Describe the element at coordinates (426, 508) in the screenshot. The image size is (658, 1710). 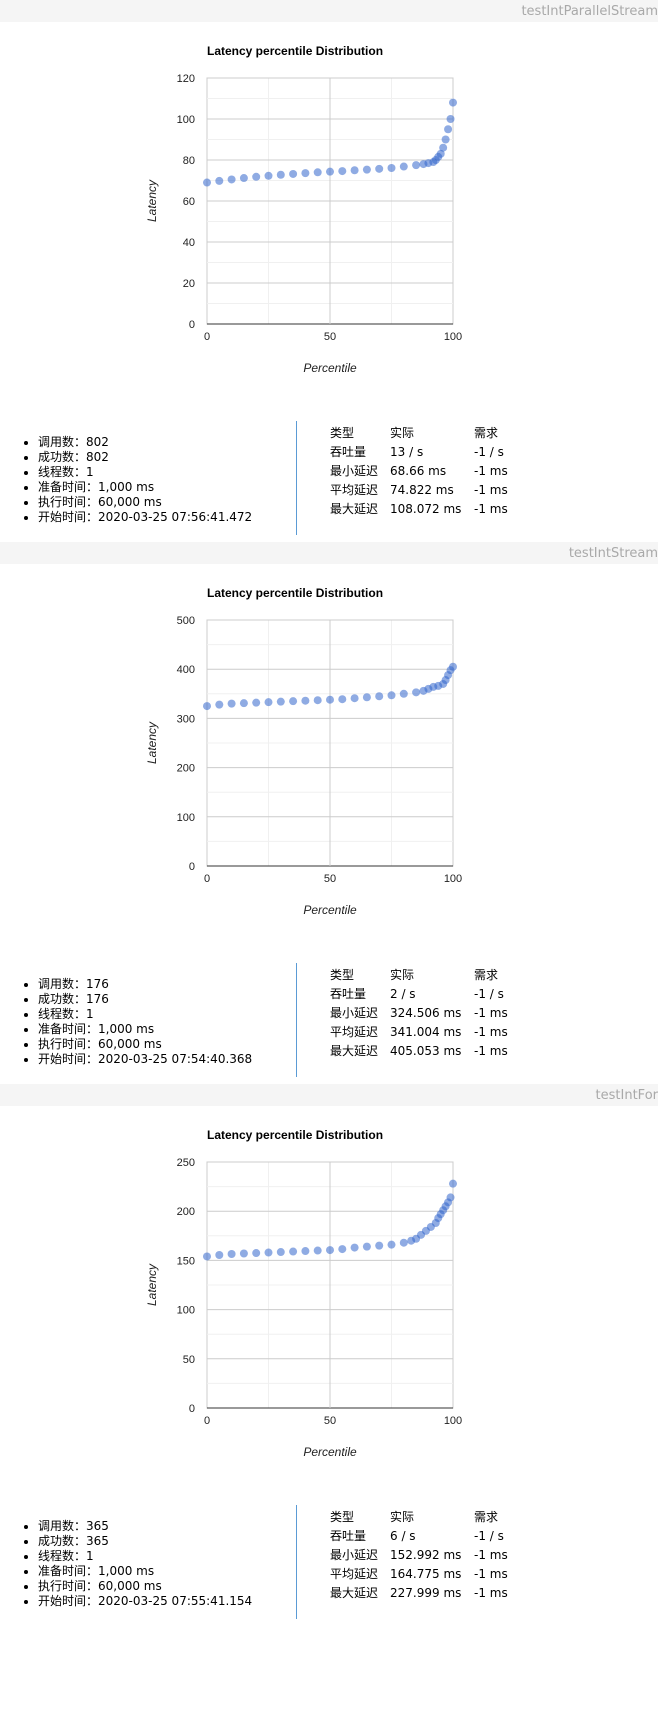
I see `table-cell: 108.072 ms` at that location.